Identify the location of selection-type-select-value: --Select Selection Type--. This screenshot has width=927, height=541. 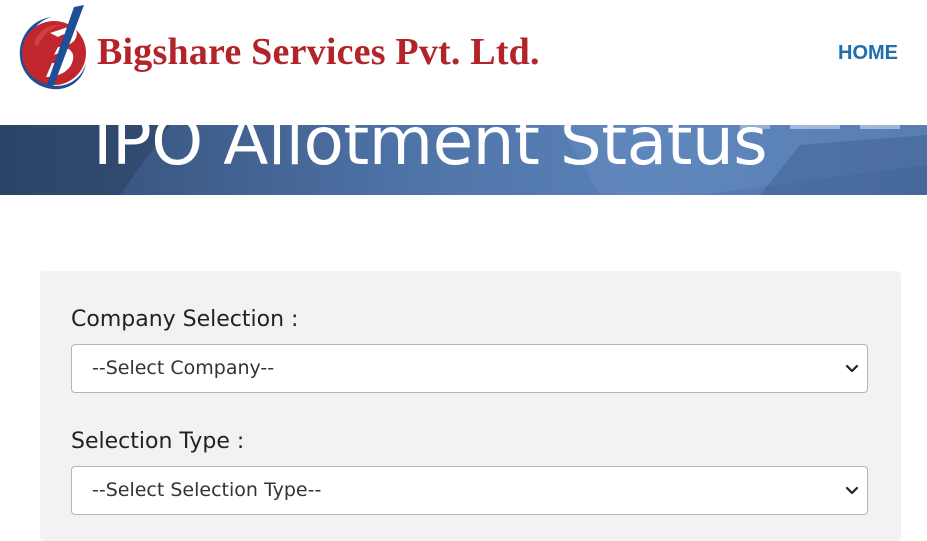
(207, 490).